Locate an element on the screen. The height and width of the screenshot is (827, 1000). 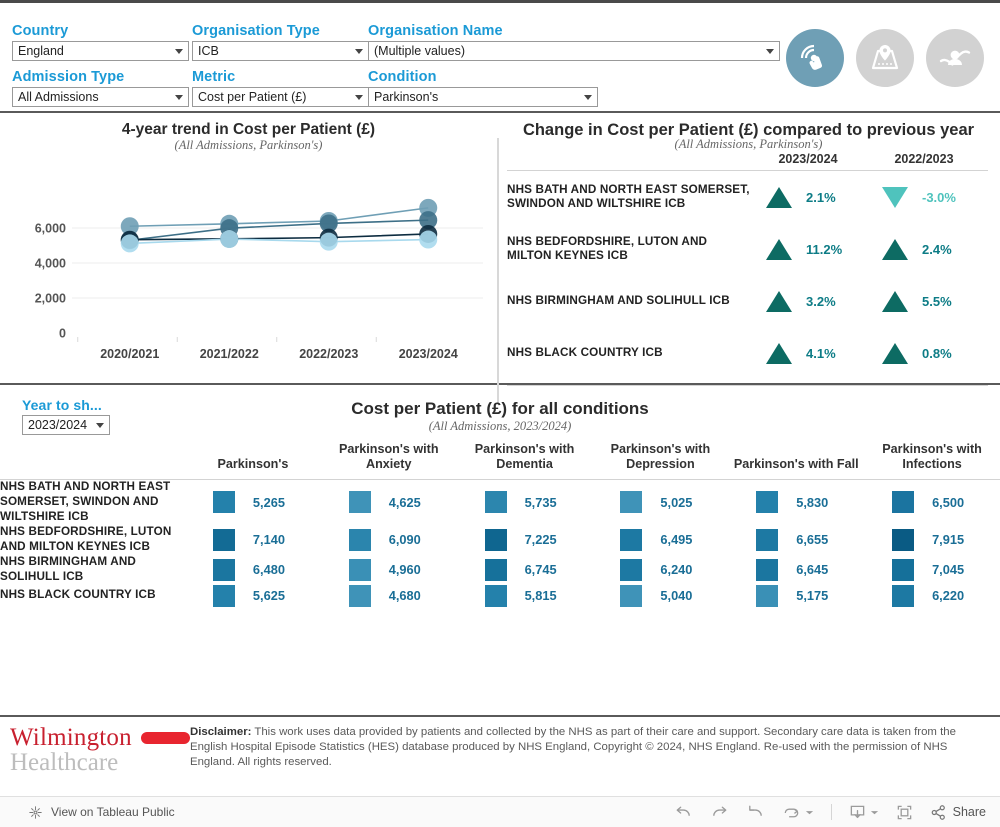
refresh-icon is located at coordinates (798, 812).